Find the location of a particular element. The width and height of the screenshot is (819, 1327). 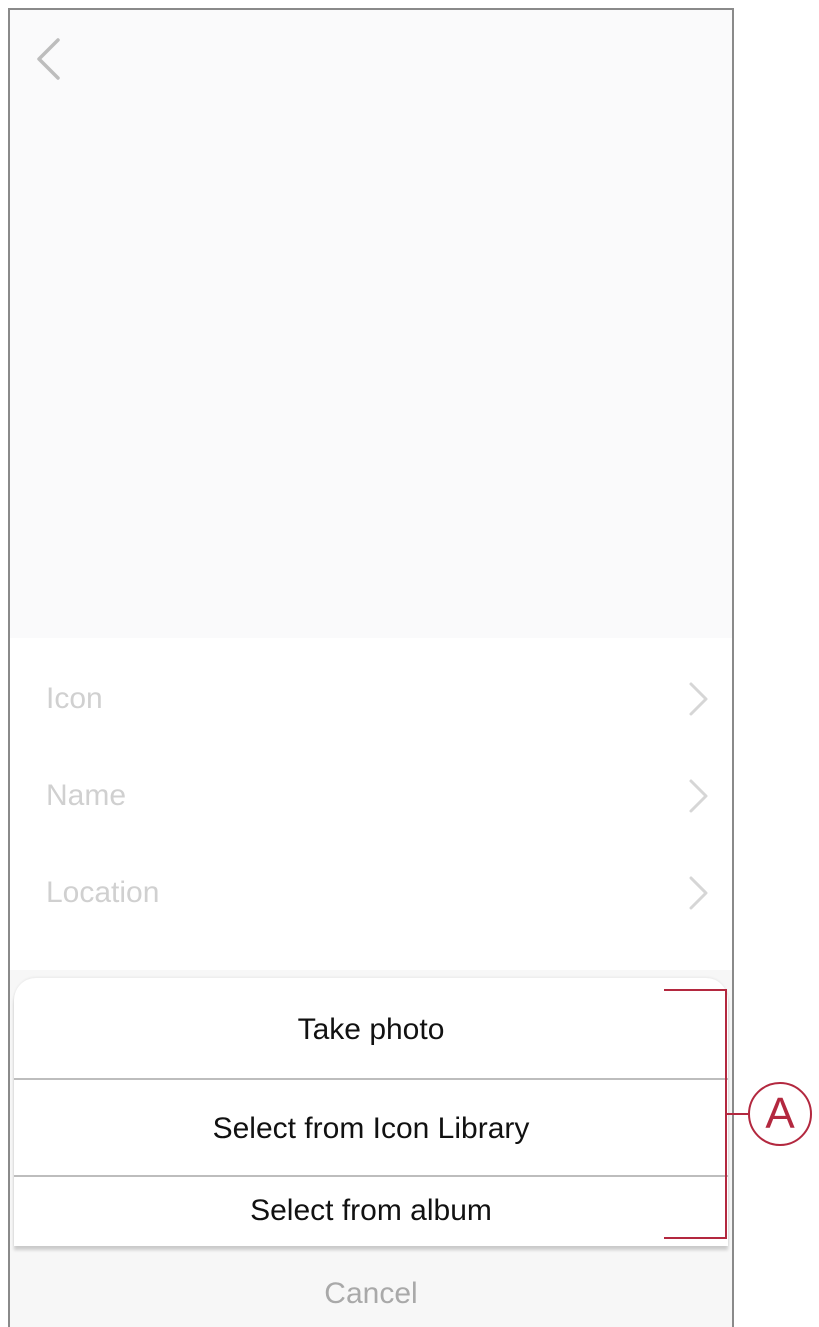

chevron-left-icon is located at coordinates (48, 59).